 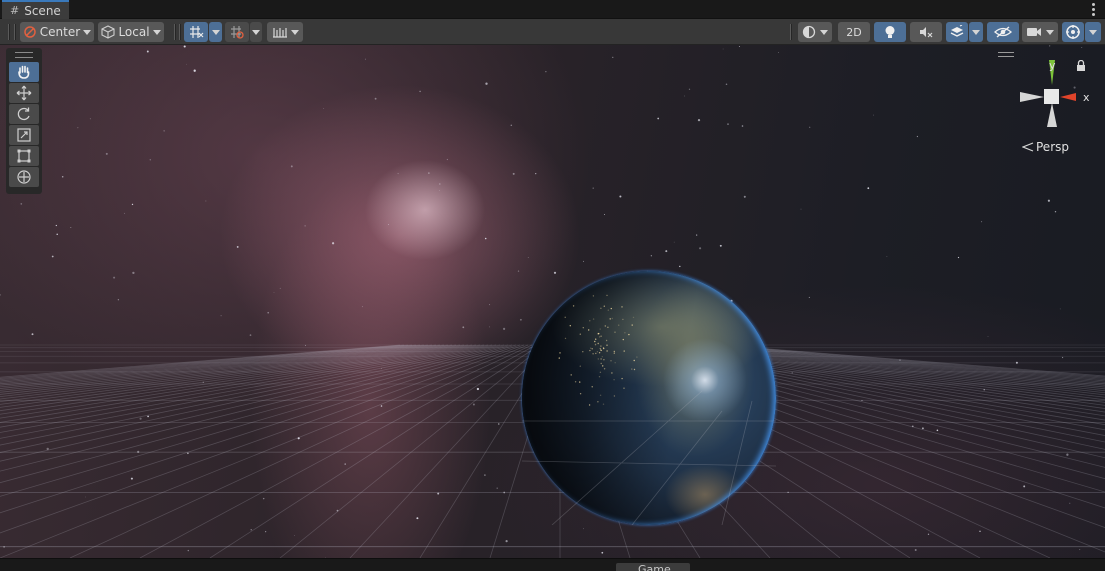 I want to click on shading-mode-dropdown, so click(x=815, y=32).